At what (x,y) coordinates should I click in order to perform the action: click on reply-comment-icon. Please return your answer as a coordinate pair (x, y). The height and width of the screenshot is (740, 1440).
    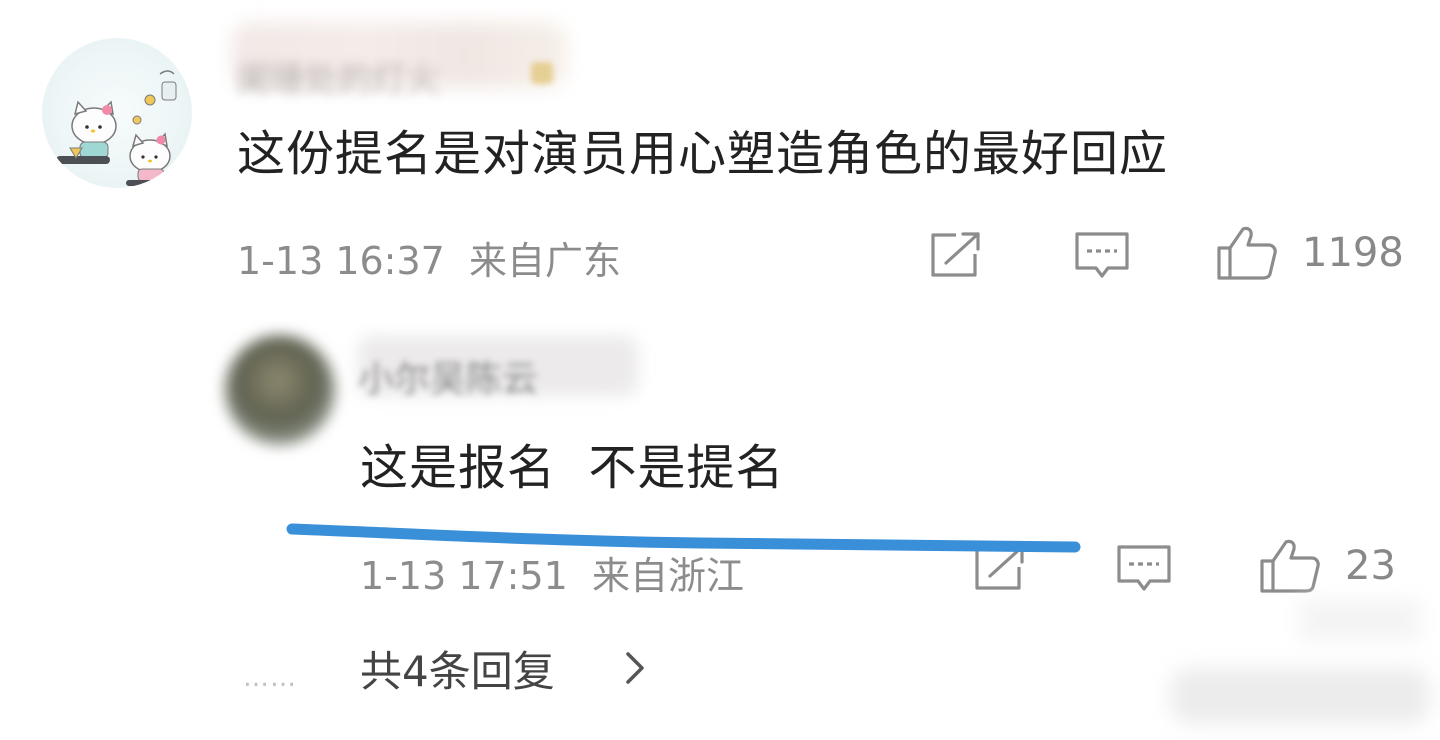
    Looking at the image, I should click on (1144, 569).